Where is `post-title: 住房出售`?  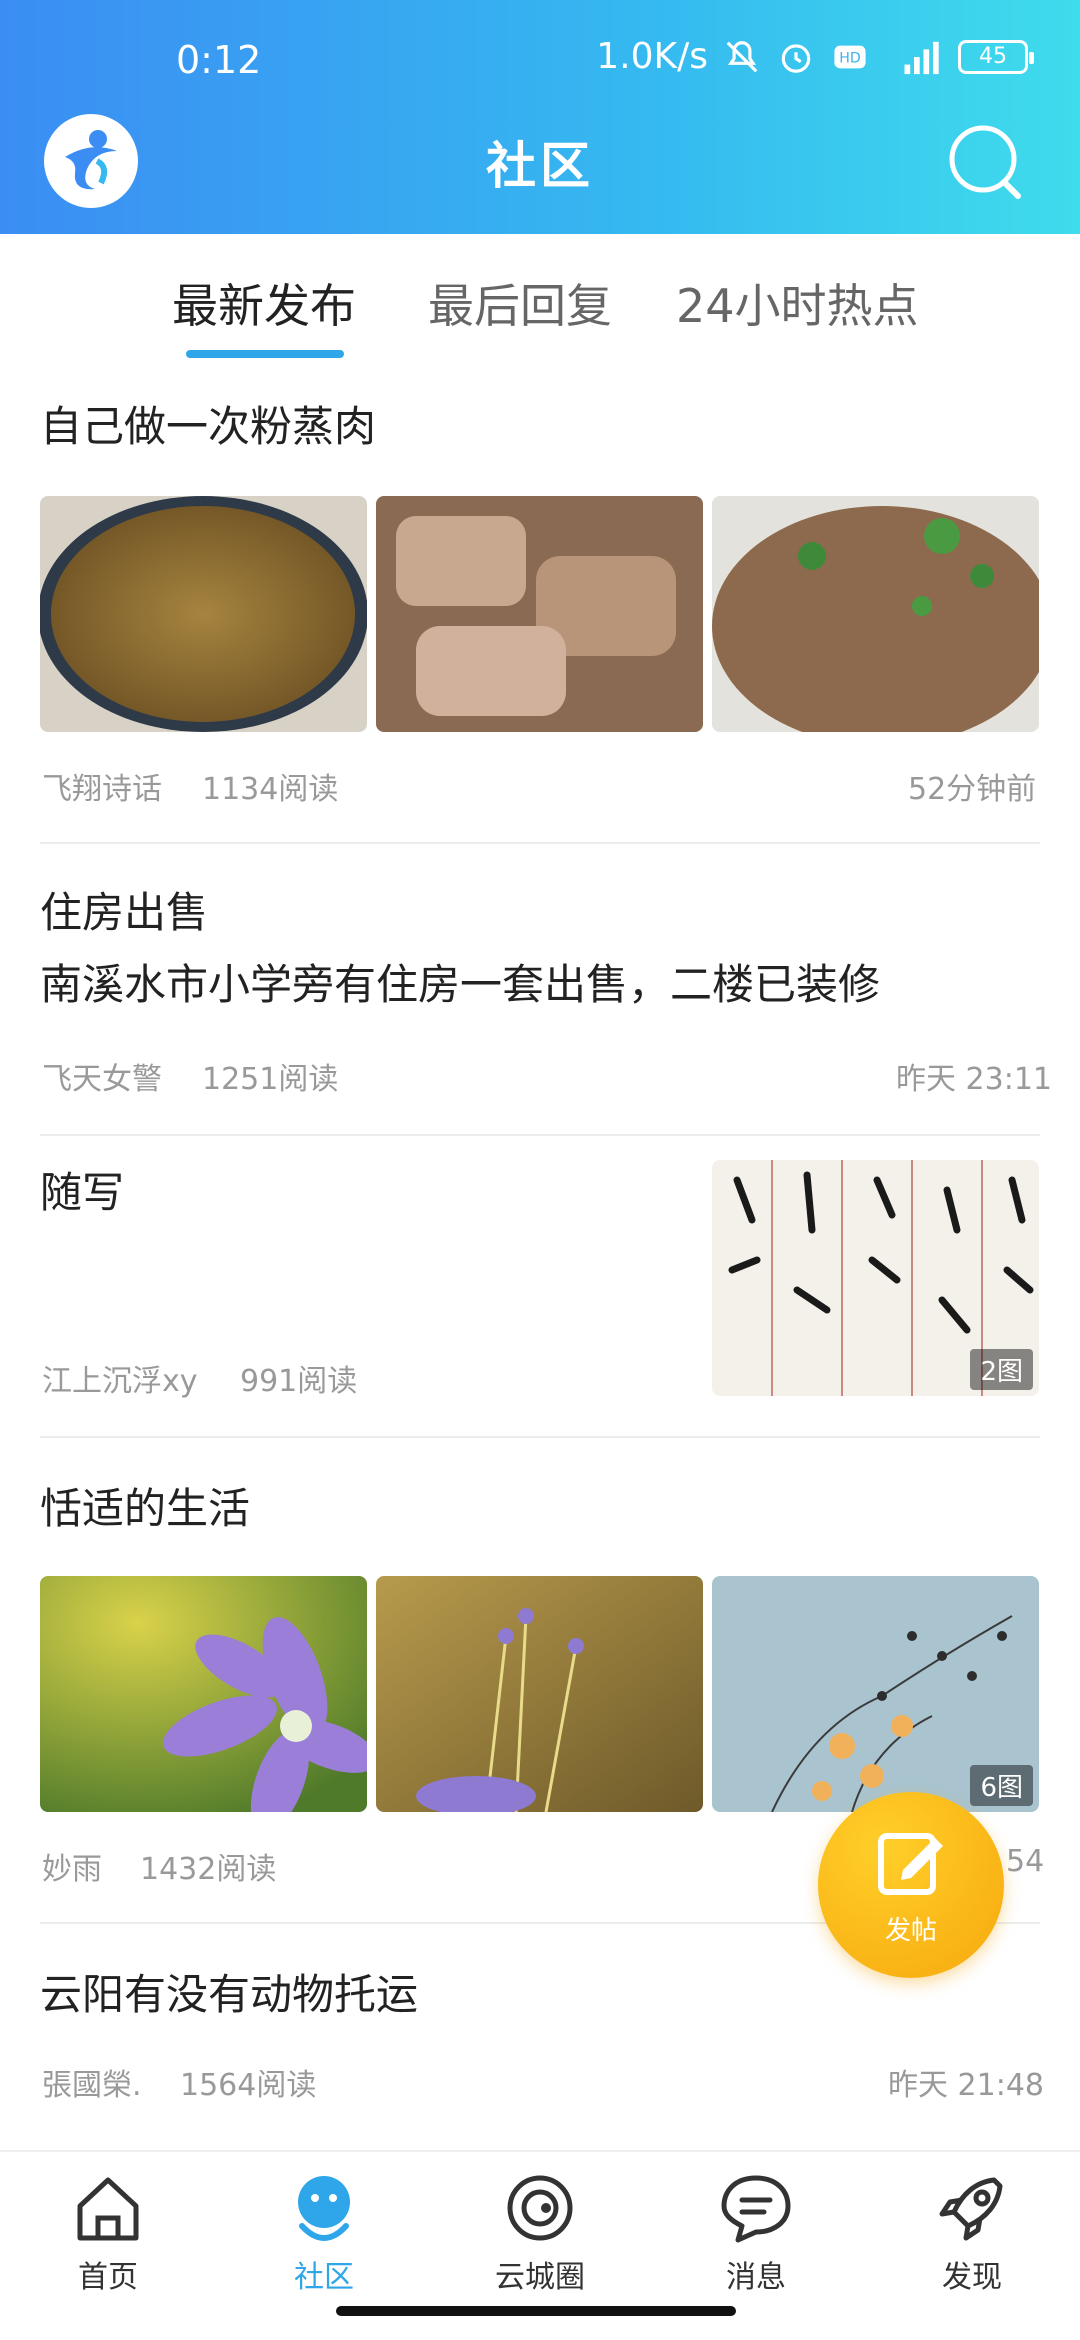 post-title: 住房出售 is located at coordinates (124, 912).